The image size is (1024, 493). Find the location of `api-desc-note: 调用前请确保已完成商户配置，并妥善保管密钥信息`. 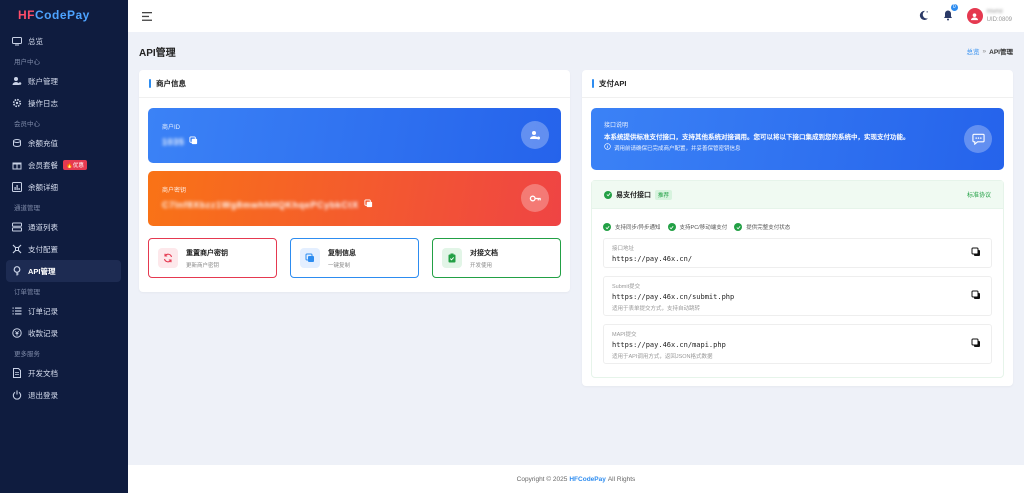

api-desc-note: 调用前请确保已完成商户配置，并妥善保管密钥信息 is located at coordinates (677, 148).